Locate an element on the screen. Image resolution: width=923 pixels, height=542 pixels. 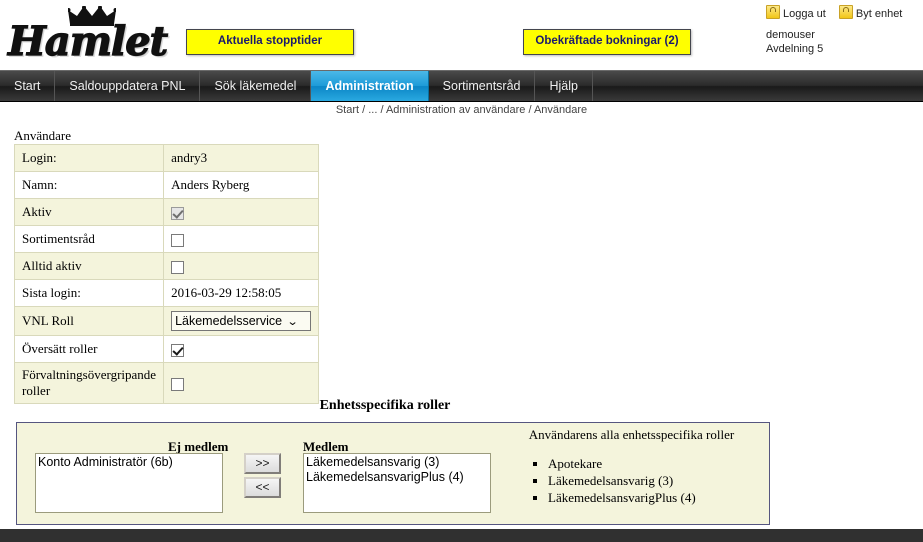
field-value: Läkemedelsservice ⌄ is located at coordinates (241, 321).